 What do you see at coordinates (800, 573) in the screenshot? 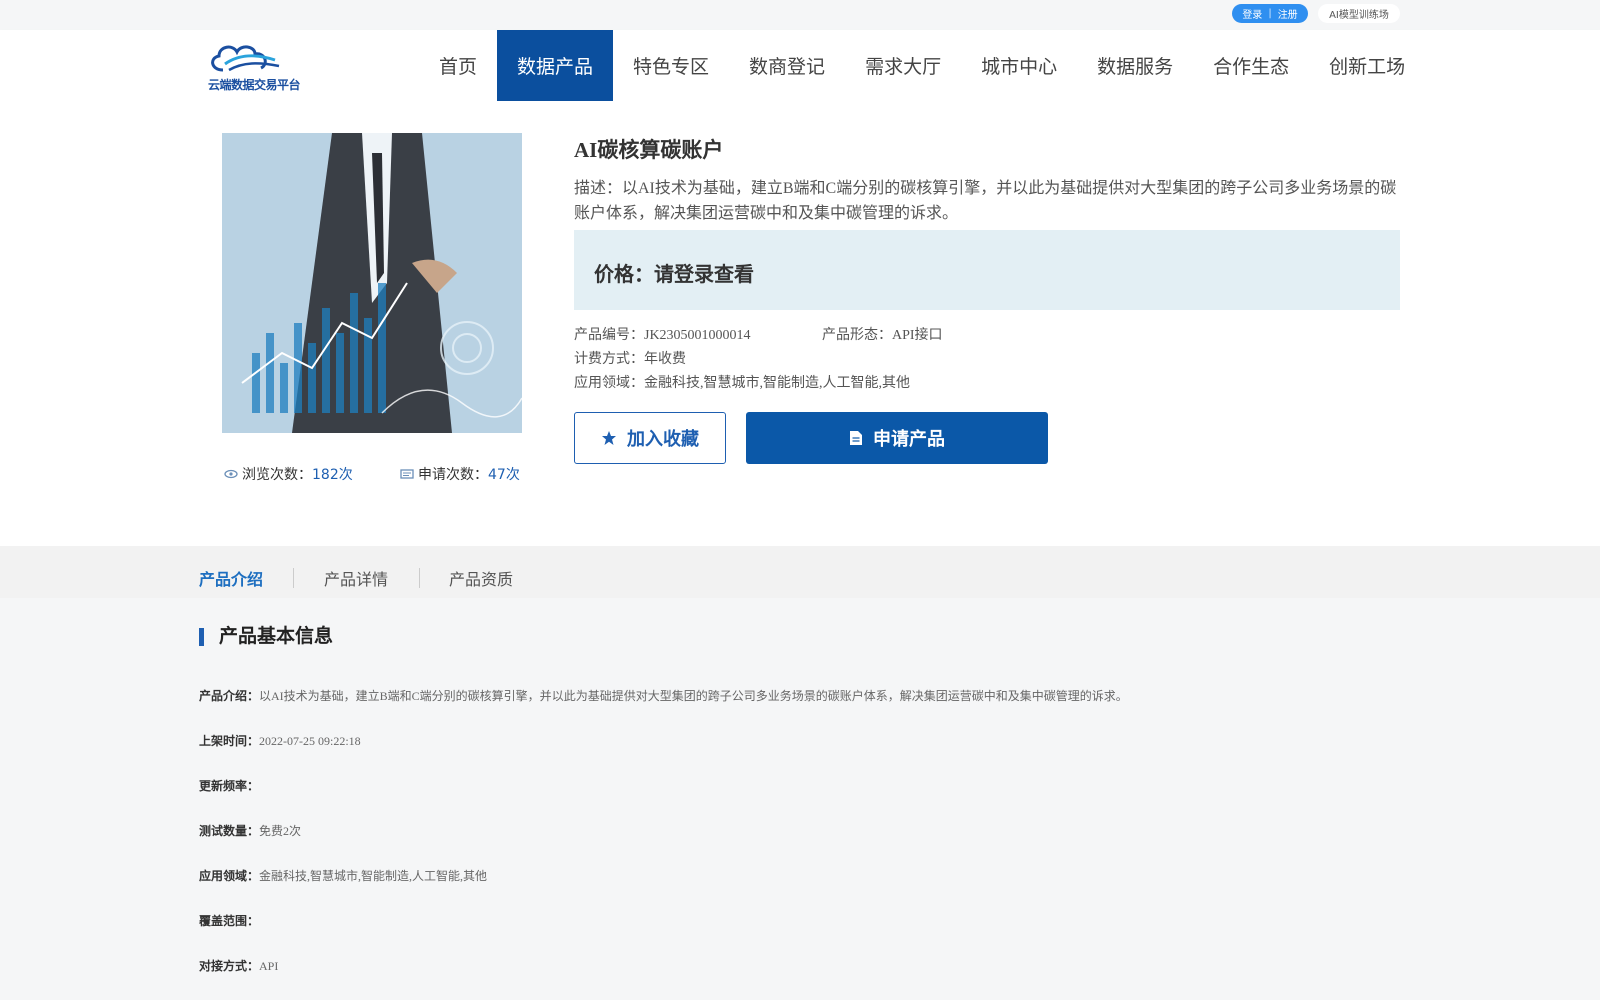
I see `product-tabs: 产品介绍 产品详情 产品资质` at bounding box center [800, 573].